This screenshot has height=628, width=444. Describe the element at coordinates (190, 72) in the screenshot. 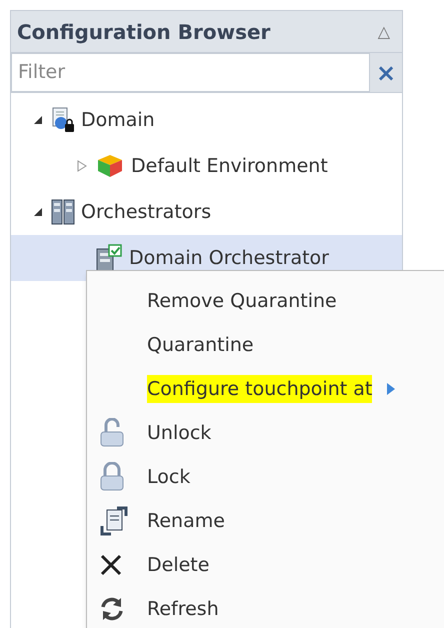

I see `filter-field: Filter` at that location.